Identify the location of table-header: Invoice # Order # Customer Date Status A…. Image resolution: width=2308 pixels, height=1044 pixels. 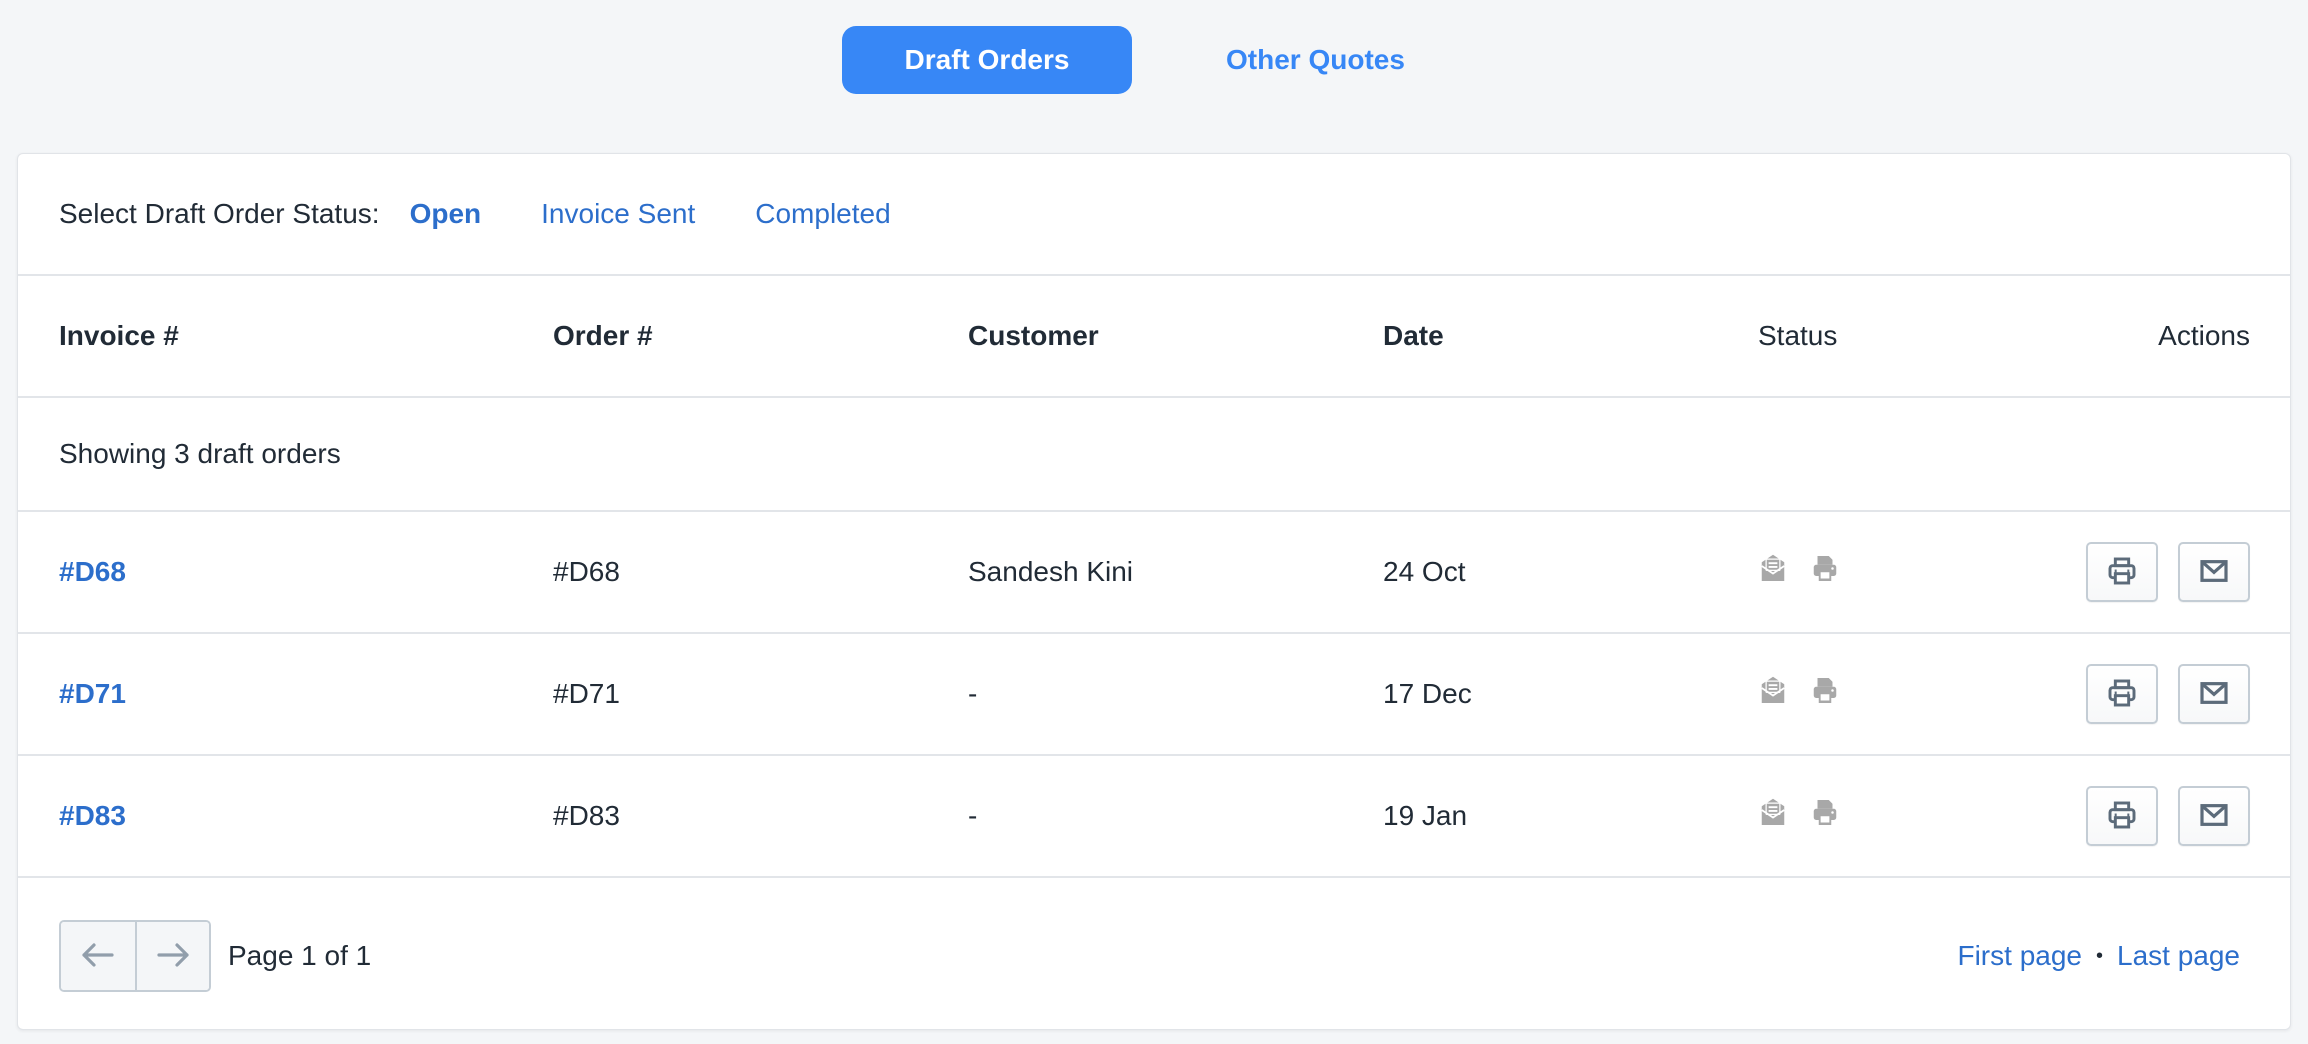
(1154, 337).